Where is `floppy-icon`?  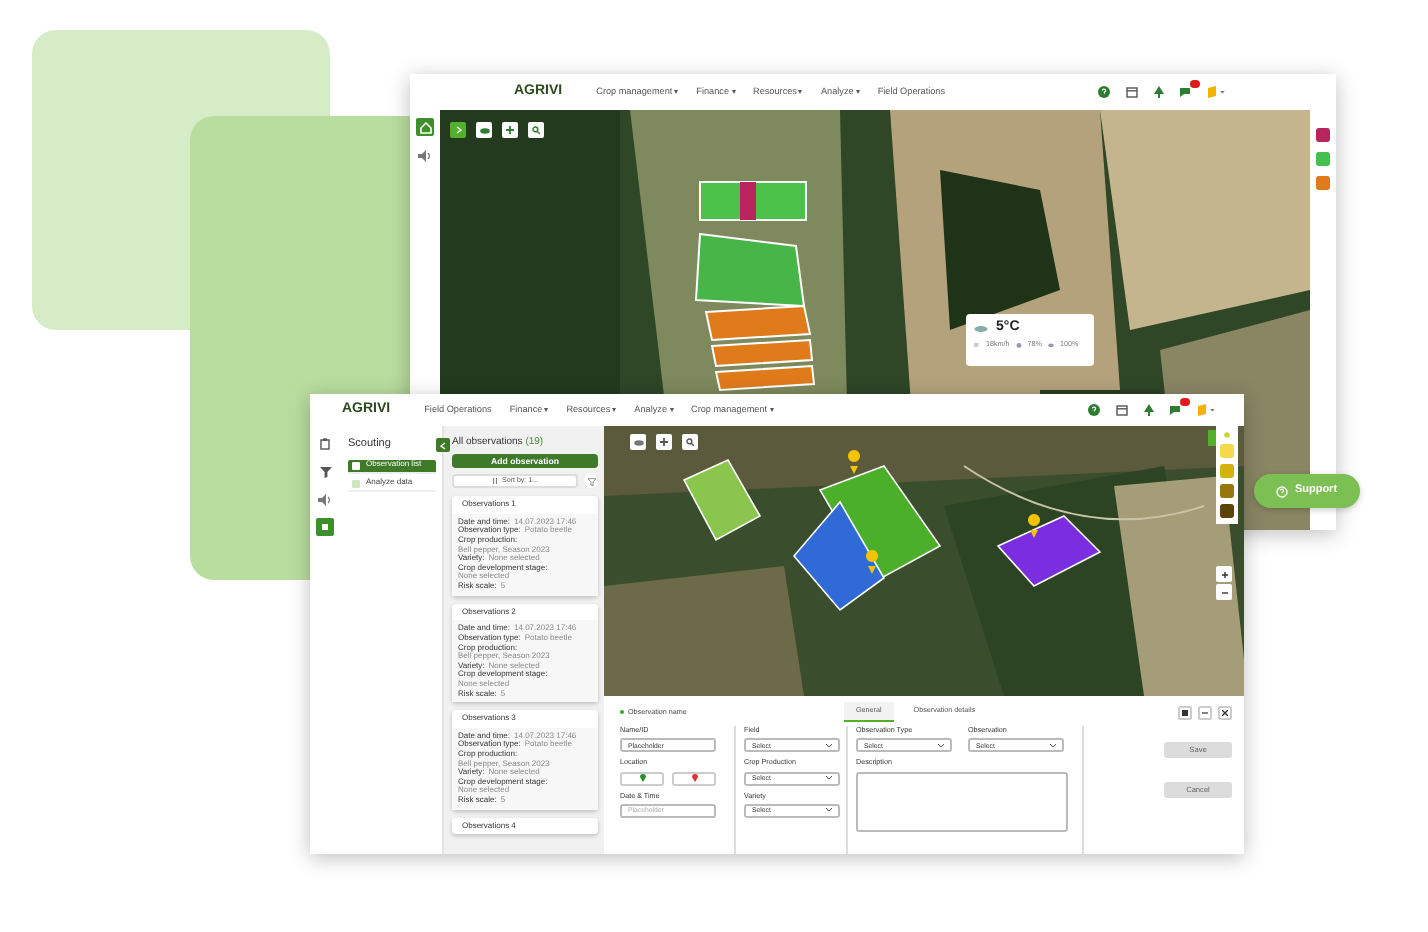 floppy-icon is located at coordinates (1185, 712).